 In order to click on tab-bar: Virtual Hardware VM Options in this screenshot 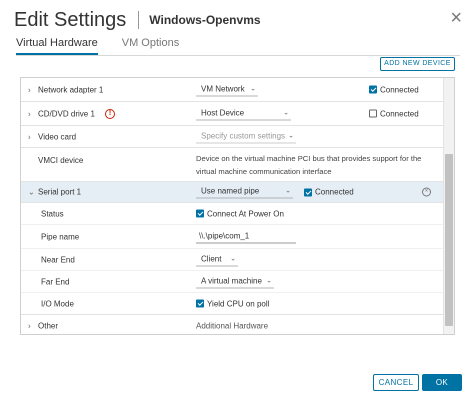, I will do `click(109, 47)`.